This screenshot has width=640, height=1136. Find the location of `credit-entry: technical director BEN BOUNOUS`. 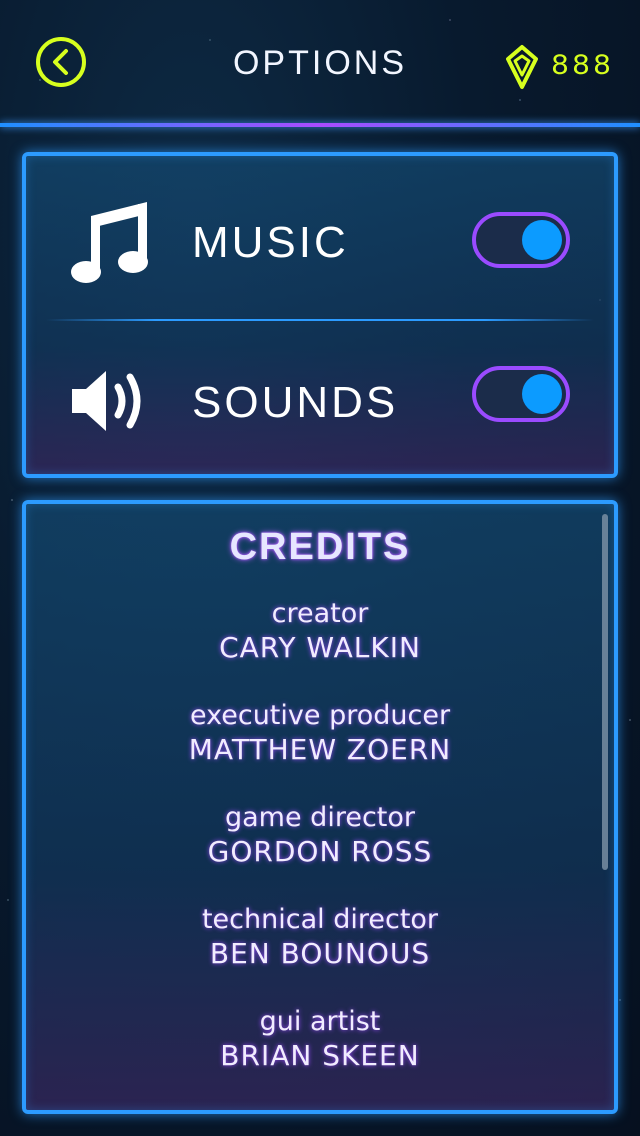

credit-entry: technical director BEN BOUNOUS is located at coordinates (320, 937).